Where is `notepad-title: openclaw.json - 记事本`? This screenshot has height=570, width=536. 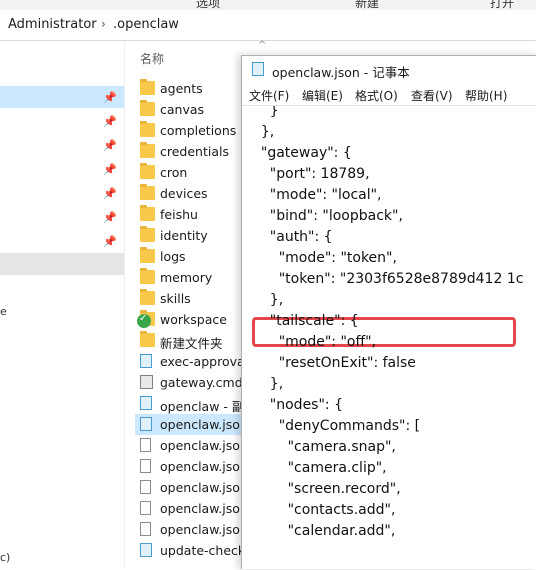 notepad-title: openclaw.json - 记事本 is located at coordinates (341, 72).